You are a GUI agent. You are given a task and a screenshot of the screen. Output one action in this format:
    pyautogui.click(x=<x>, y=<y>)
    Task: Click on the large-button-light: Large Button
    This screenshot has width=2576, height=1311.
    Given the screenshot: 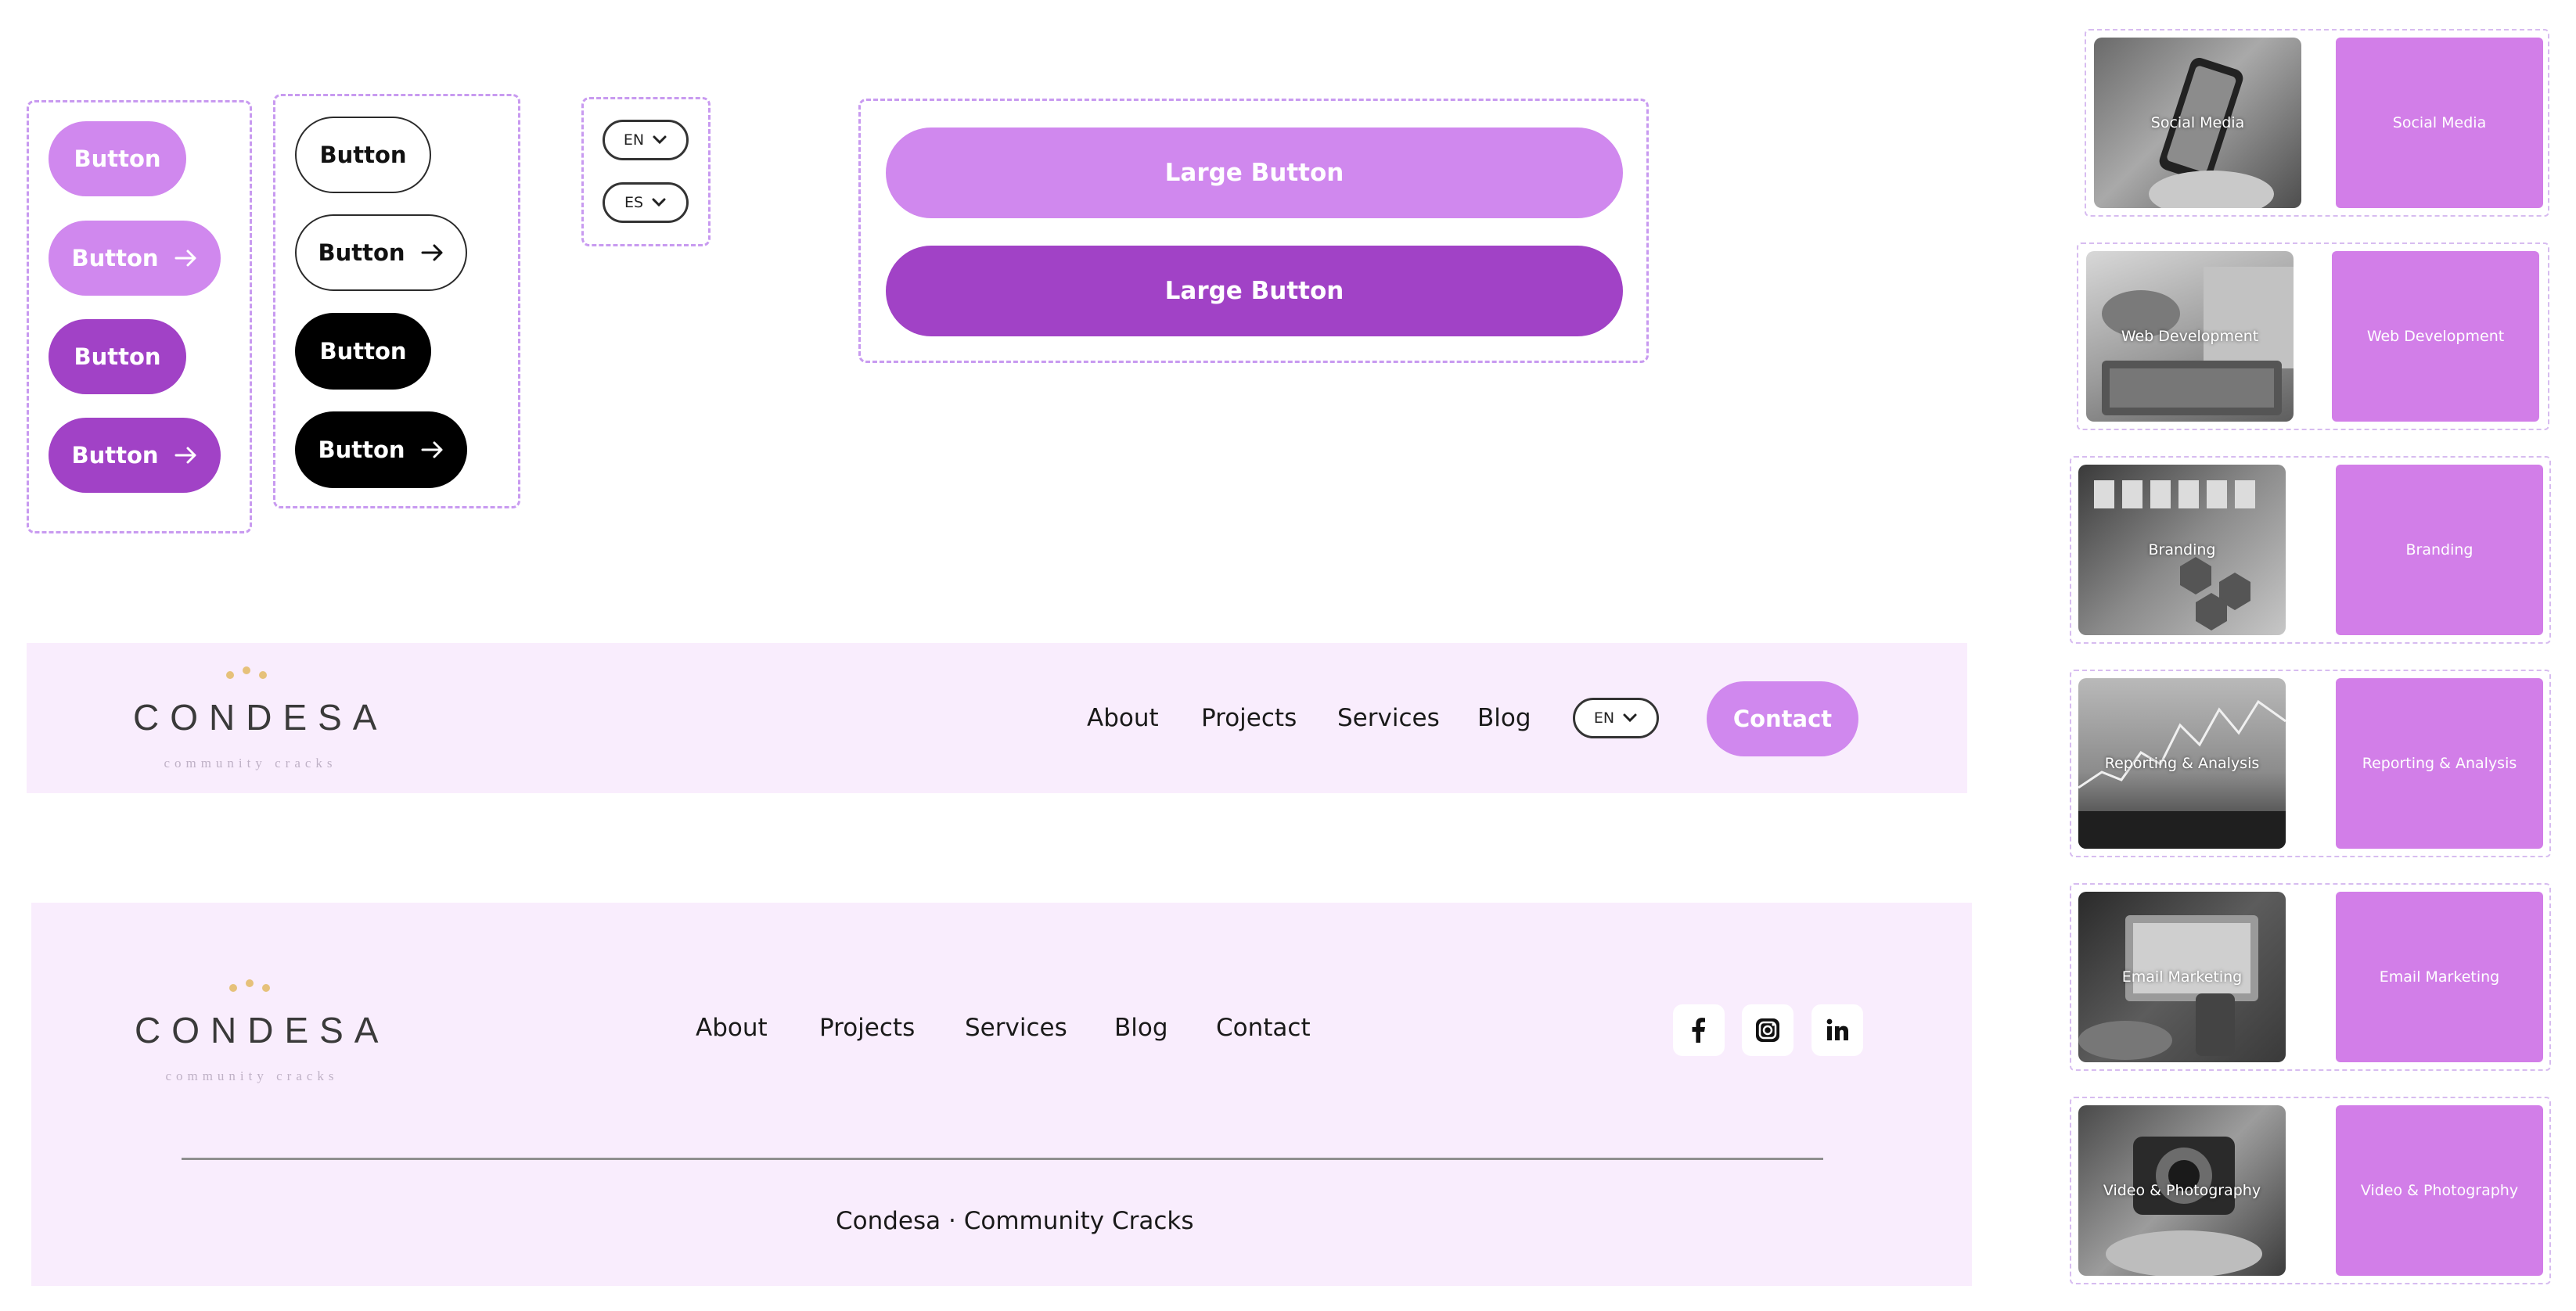 What is the action you would take?
    pyautogui.click(x=1255, y=173)
    